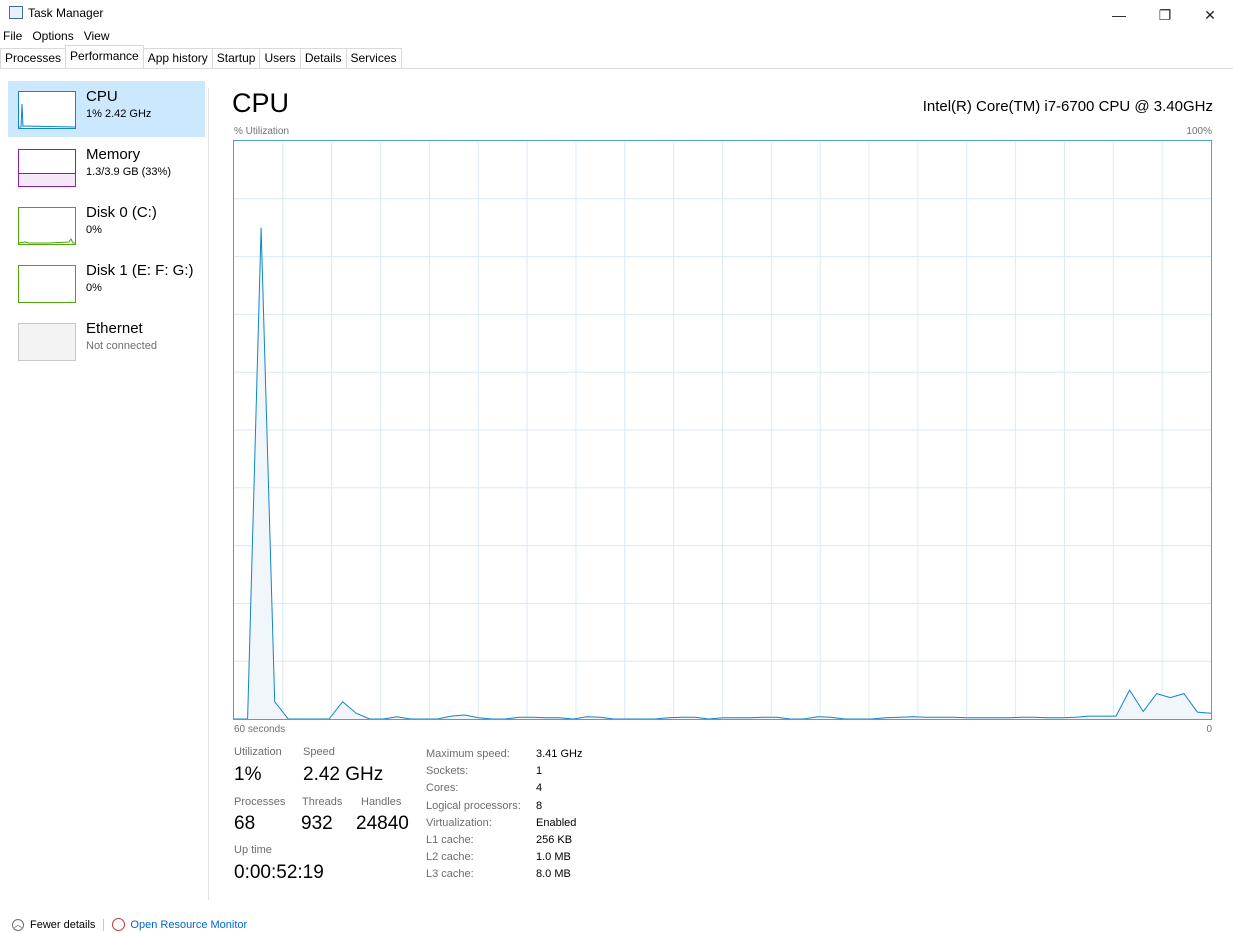 The width and height of the screenshot is (1233, 933). Describe the element at coordinates (381, 802) in the screenshot. I see `handles-label: Handles` at that location.